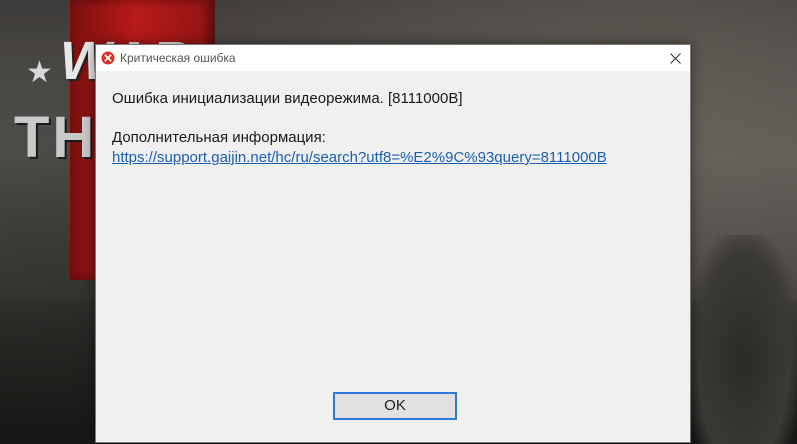 Image resolution: width=797 pixels, height=444 pixels. What do you see at coordinates (108, 58) in the screenshot?
I see `error-icon` at bounding box center [108, 58].